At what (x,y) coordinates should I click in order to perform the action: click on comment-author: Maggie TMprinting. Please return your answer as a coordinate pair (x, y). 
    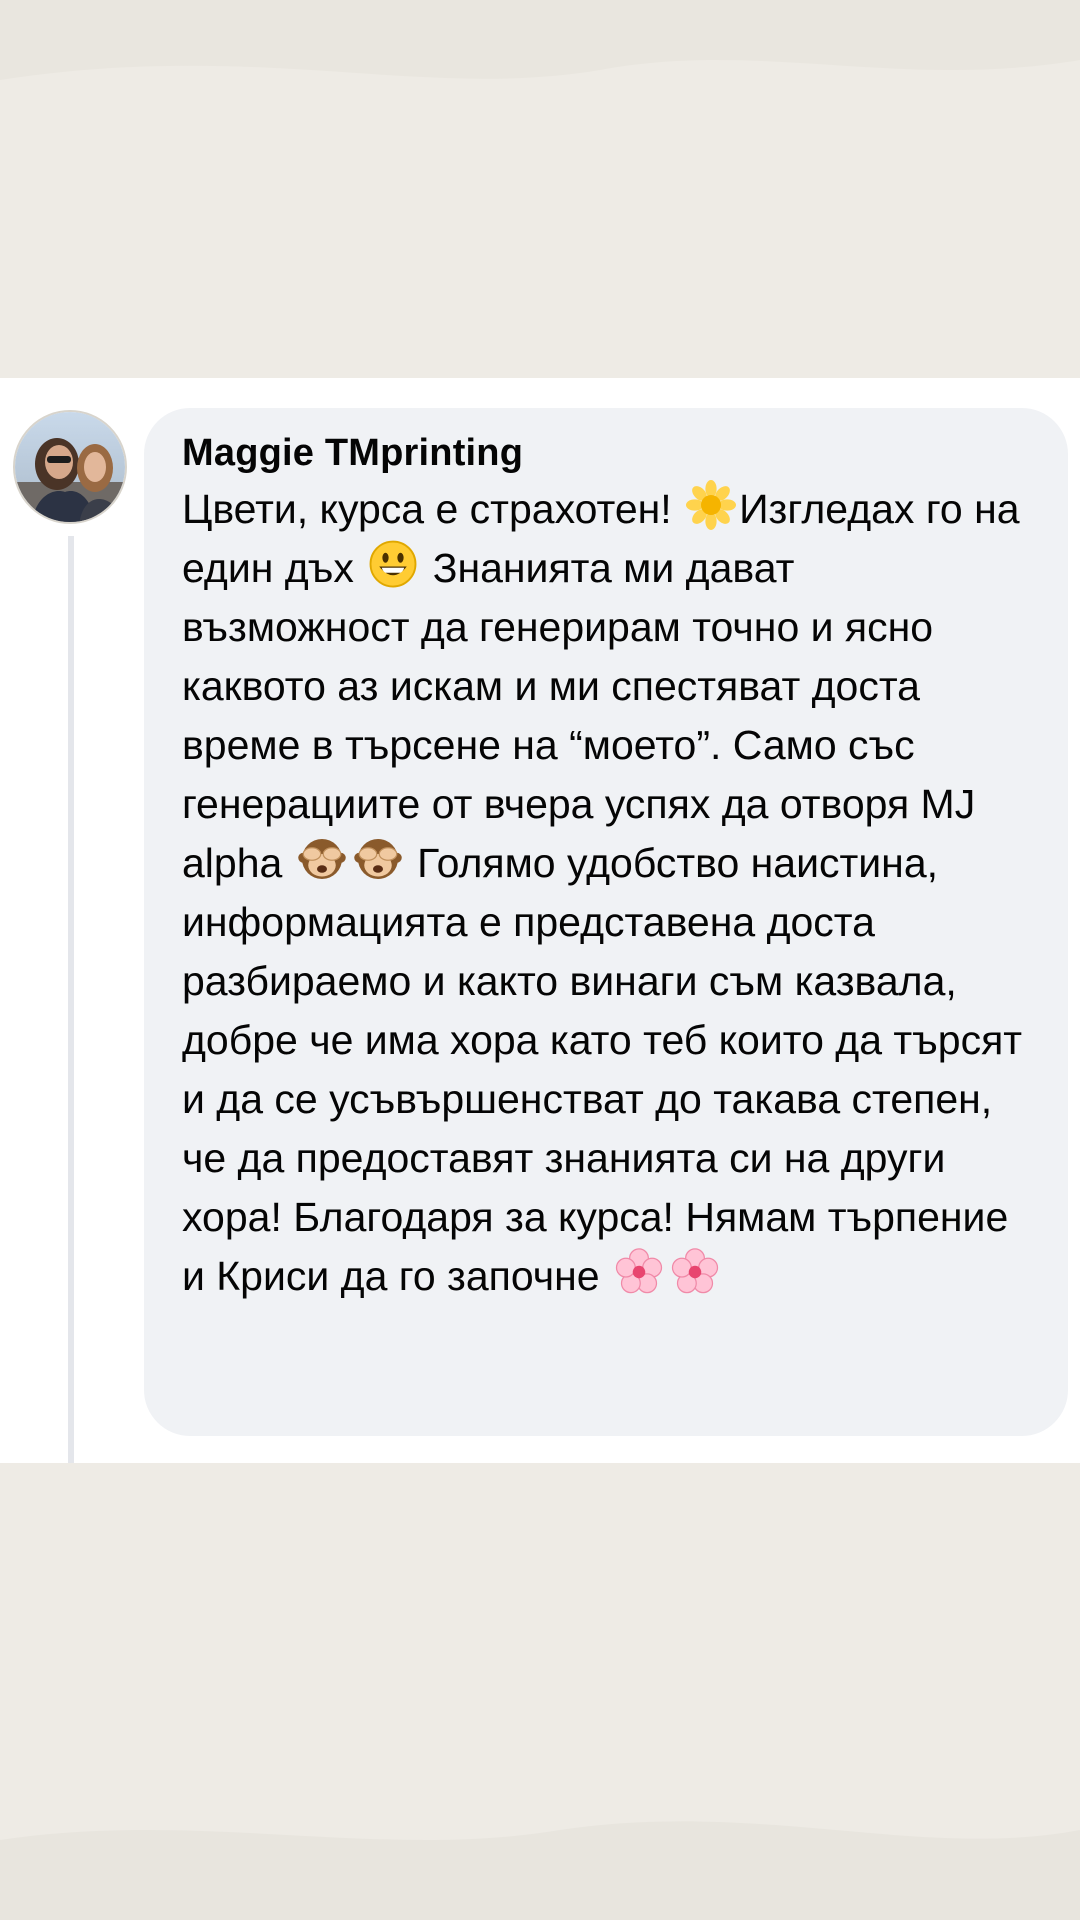
    Looking at the image, I should click on (607, 453).